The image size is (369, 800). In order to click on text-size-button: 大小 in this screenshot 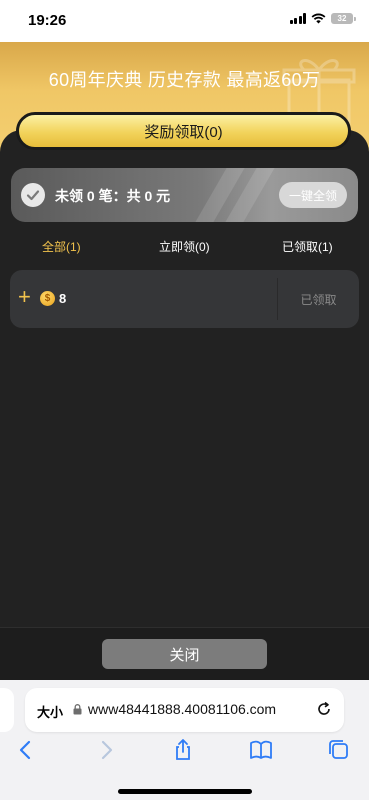, I will do `click(50, 711)`.